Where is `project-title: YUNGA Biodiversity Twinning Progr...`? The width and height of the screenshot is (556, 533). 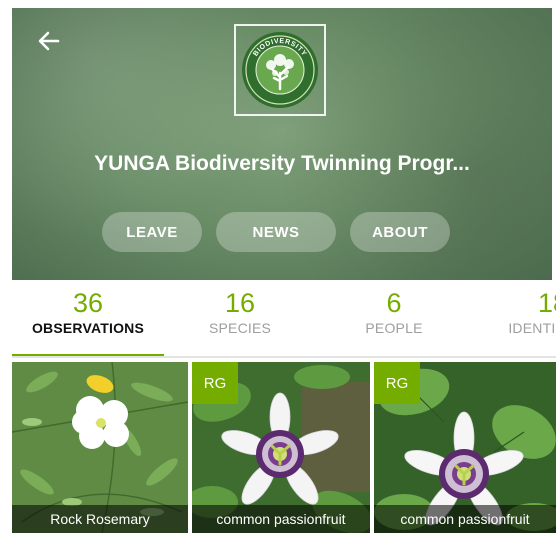 project-title: YUNGA Biodiversity Twinning Progr... is located at coordinates (282, 163).